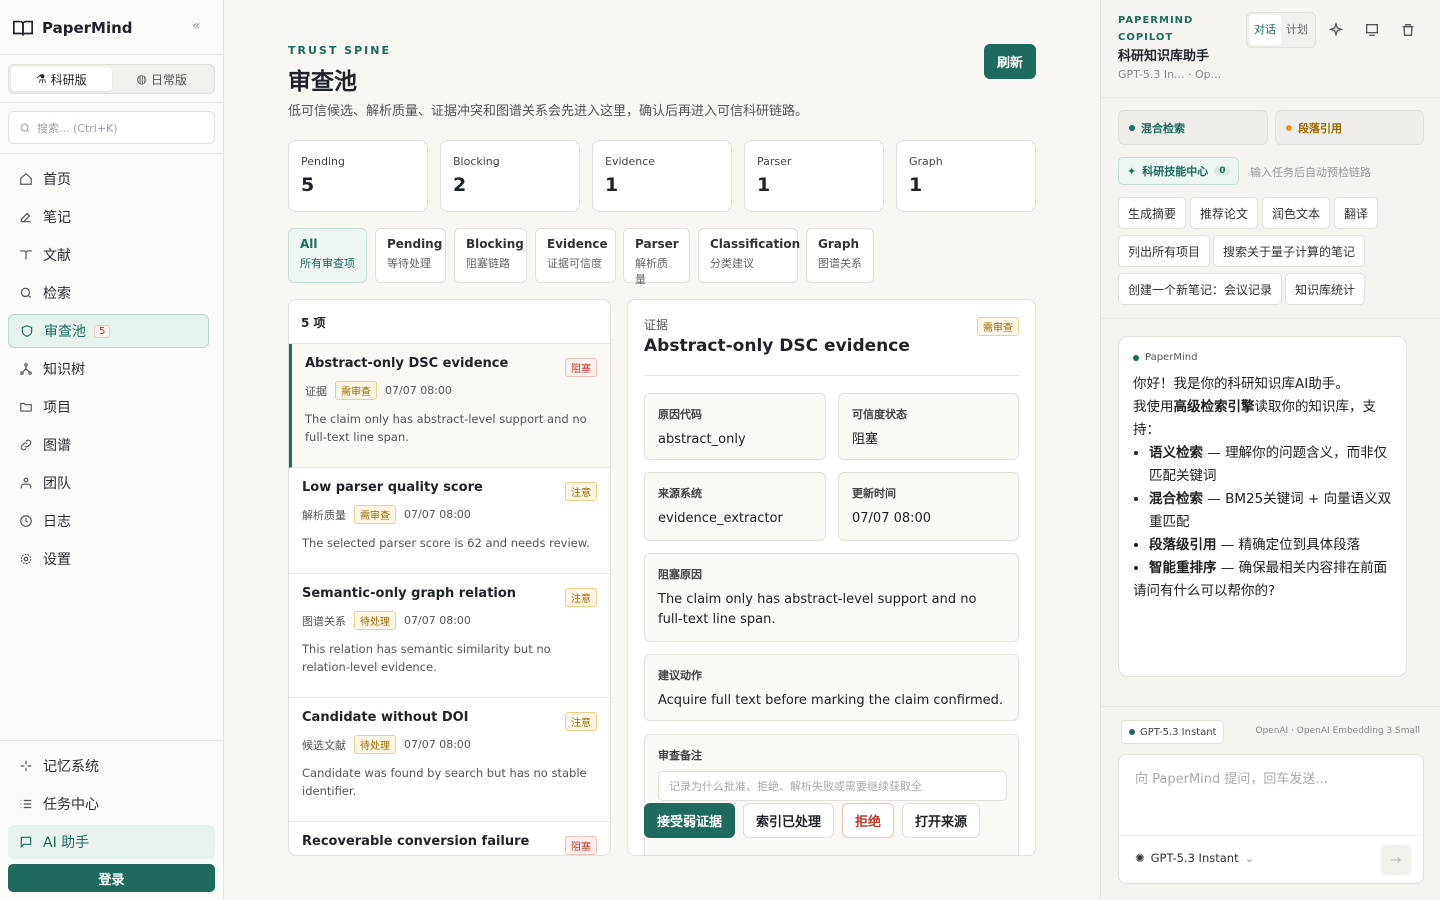  What do you see at coordinates (1336, 30) in the screenshot?
I see `sparkle-icon` at bounding box center [1336, 30].